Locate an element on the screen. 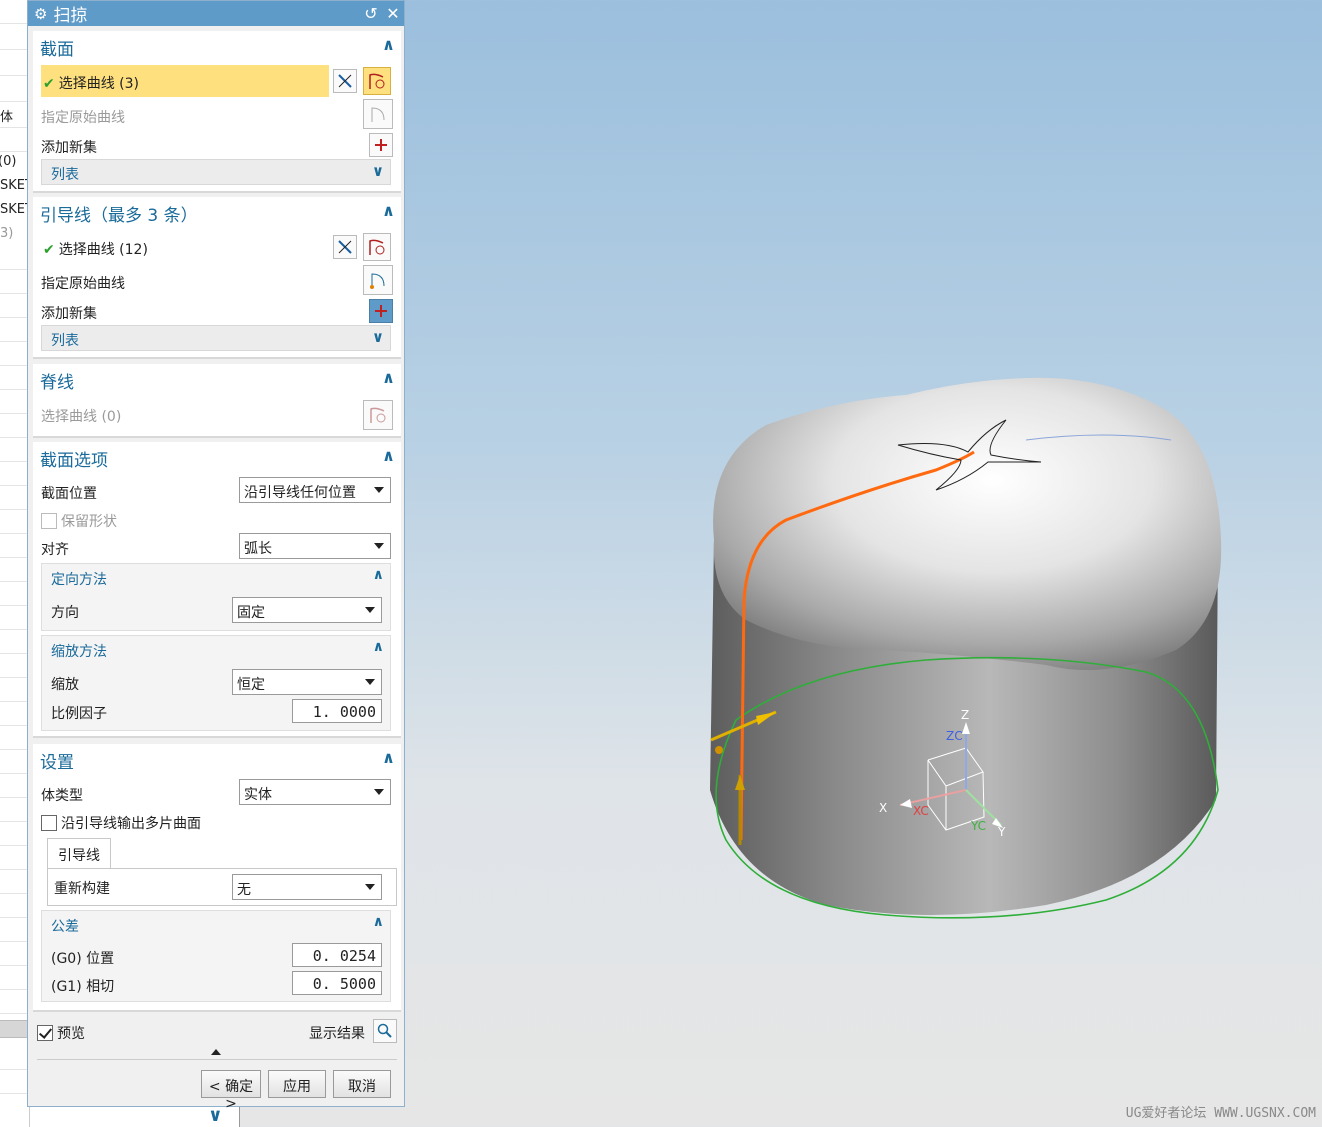  guide-list-toggle: 列表 ∨ is located at coordinates (216, 338).